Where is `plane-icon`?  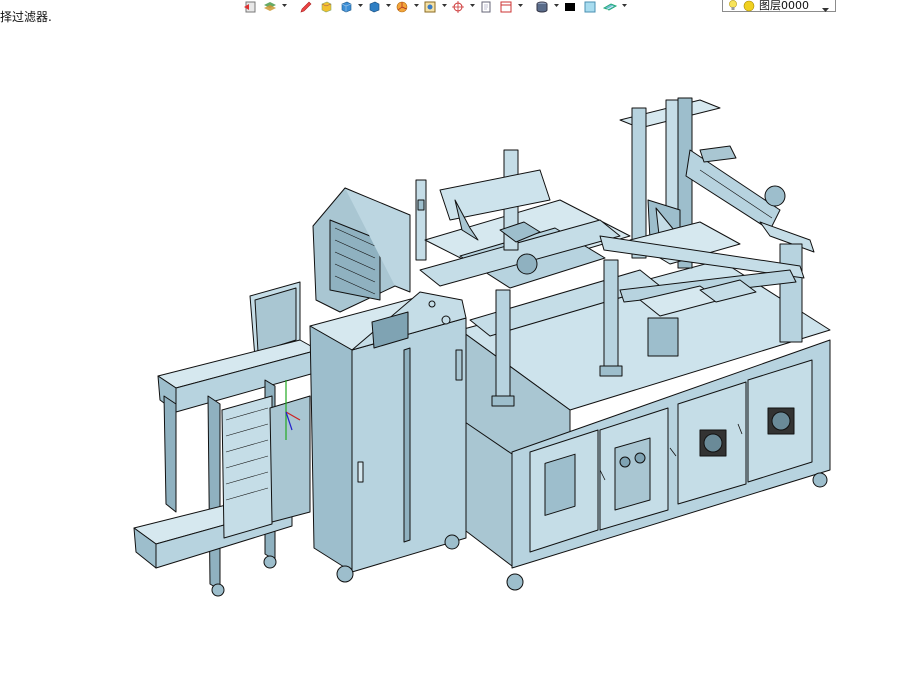
plane-icon is located at coordinates (610, 7).